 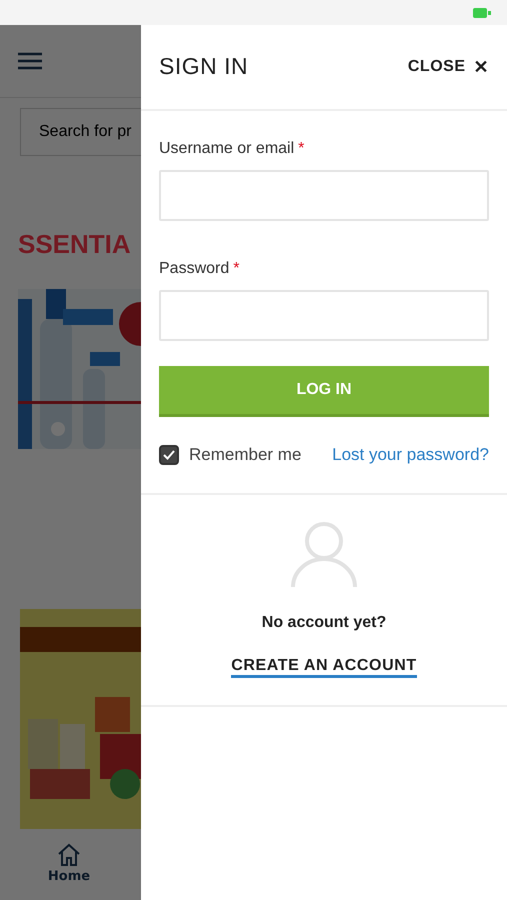 I want to click on home-tab: Home, so click(x=69, y=864).